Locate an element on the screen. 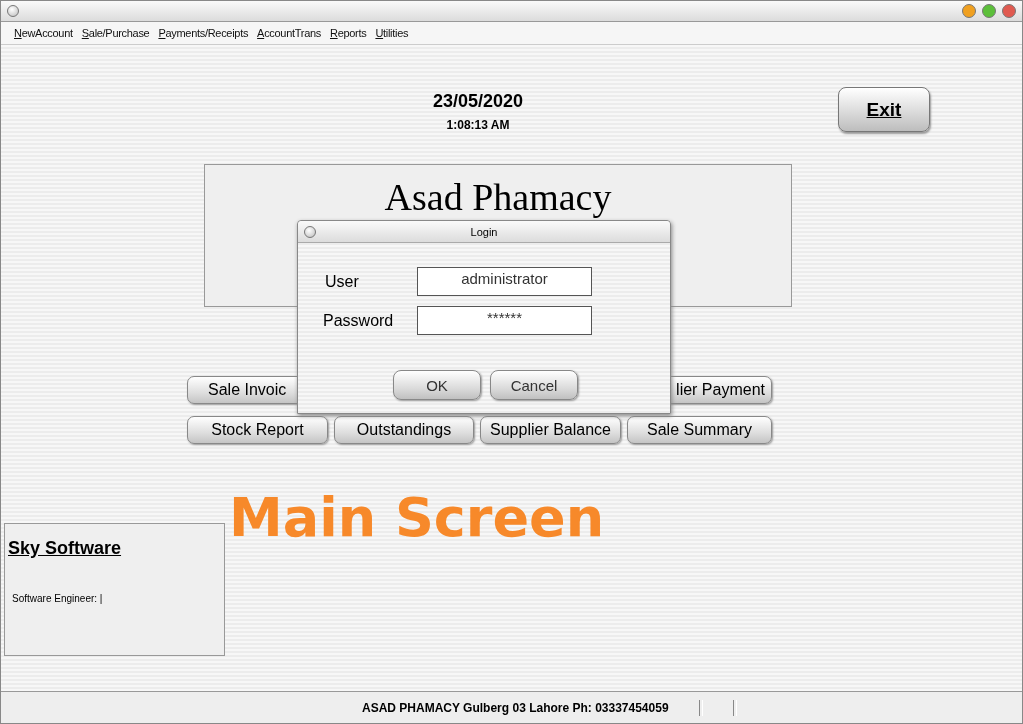 The image size is (1023, 724). nav-button: Outstandings is located at coordinates (404, 430).